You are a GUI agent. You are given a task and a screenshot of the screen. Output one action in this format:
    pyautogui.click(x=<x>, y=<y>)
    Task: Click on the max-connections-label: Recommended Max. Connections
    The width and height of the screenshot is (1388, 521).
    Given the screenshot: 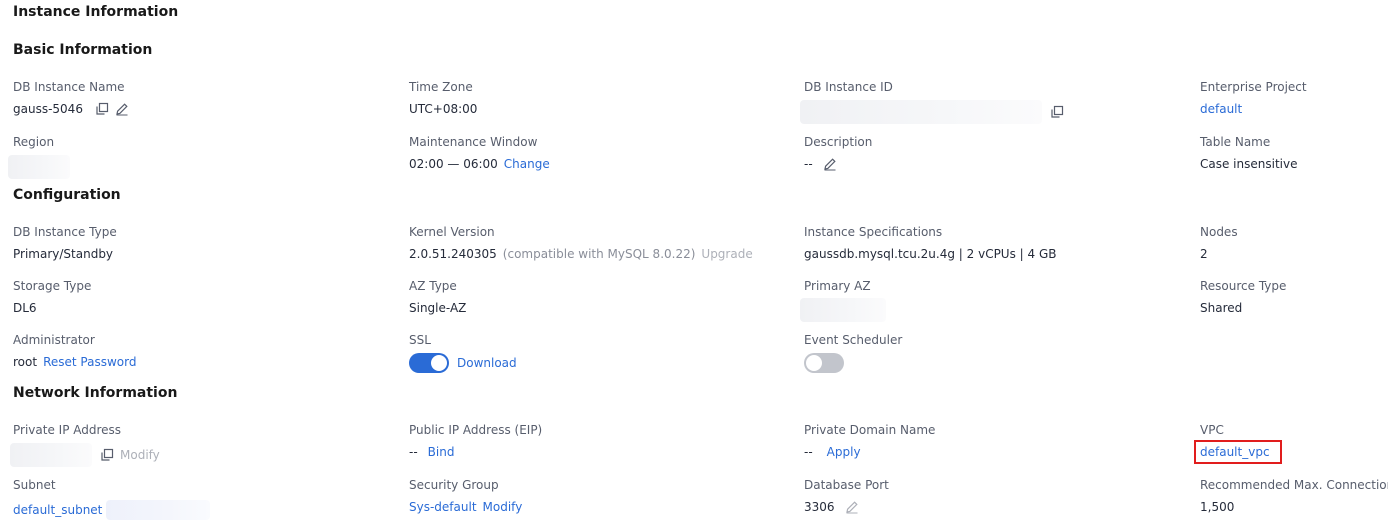 What is the action you would take?
    pyautogui.click(x=1294, y=485)
    